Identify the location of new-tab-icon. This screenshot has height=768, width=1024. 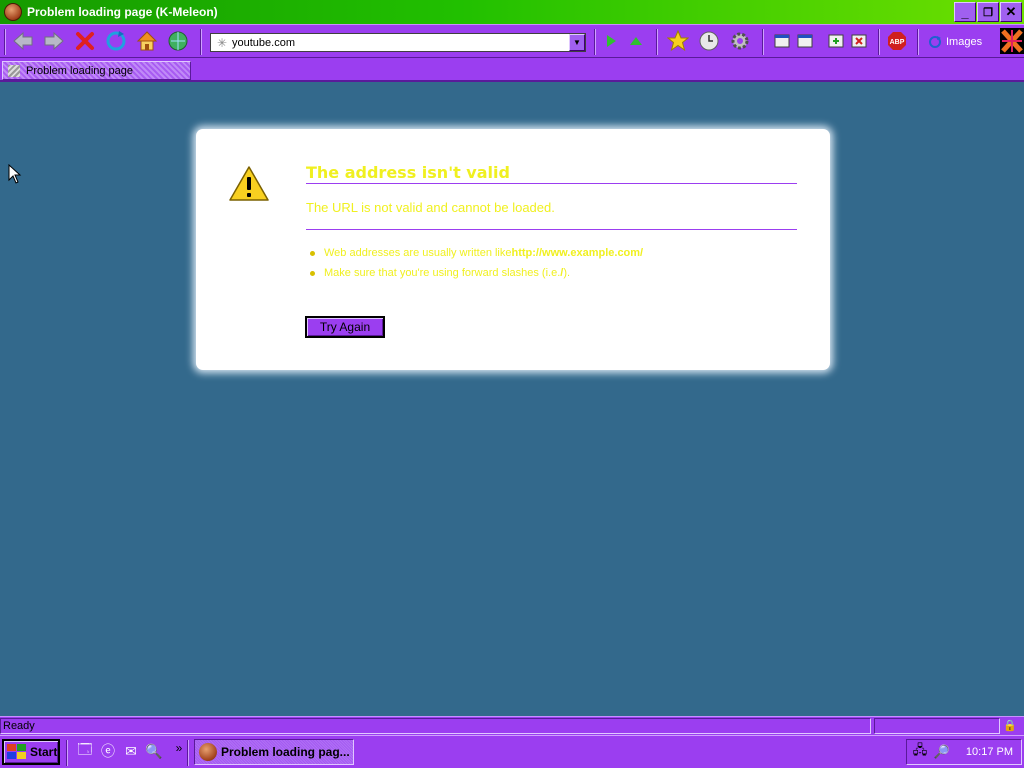
(836, 41).